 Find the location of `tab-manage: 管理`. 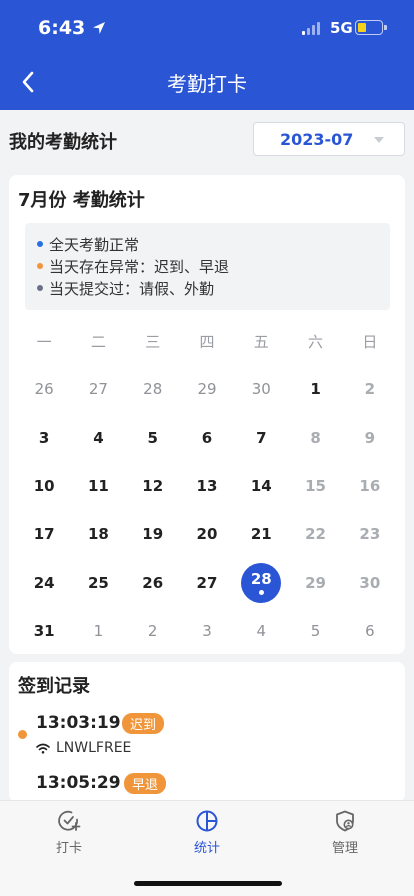

tab-manage: 管理 is located at coordinates (345, 832).